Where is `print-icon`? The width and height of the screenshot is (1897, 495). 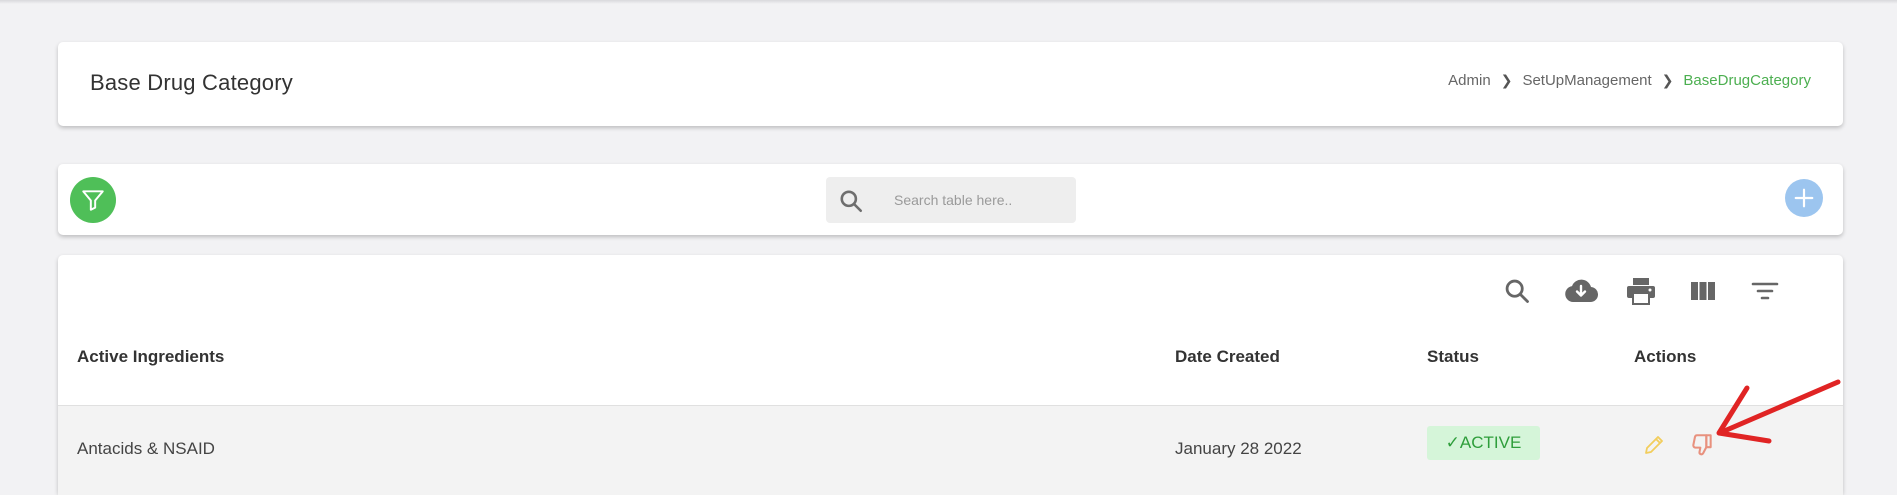 print-icon is located at coordinates (1641, 291).